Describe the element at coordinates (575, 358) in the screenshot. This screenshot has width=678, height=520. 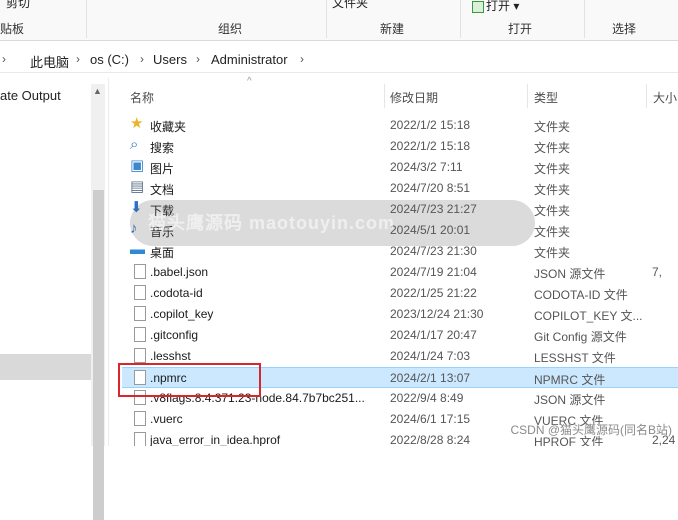
I see `file-type: LESSHST 文件` at that location.